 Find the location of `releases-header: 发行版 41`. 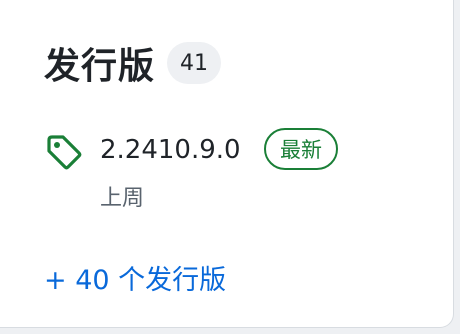

releases-header: 发行版 41 is located at coordinates (133, 63).